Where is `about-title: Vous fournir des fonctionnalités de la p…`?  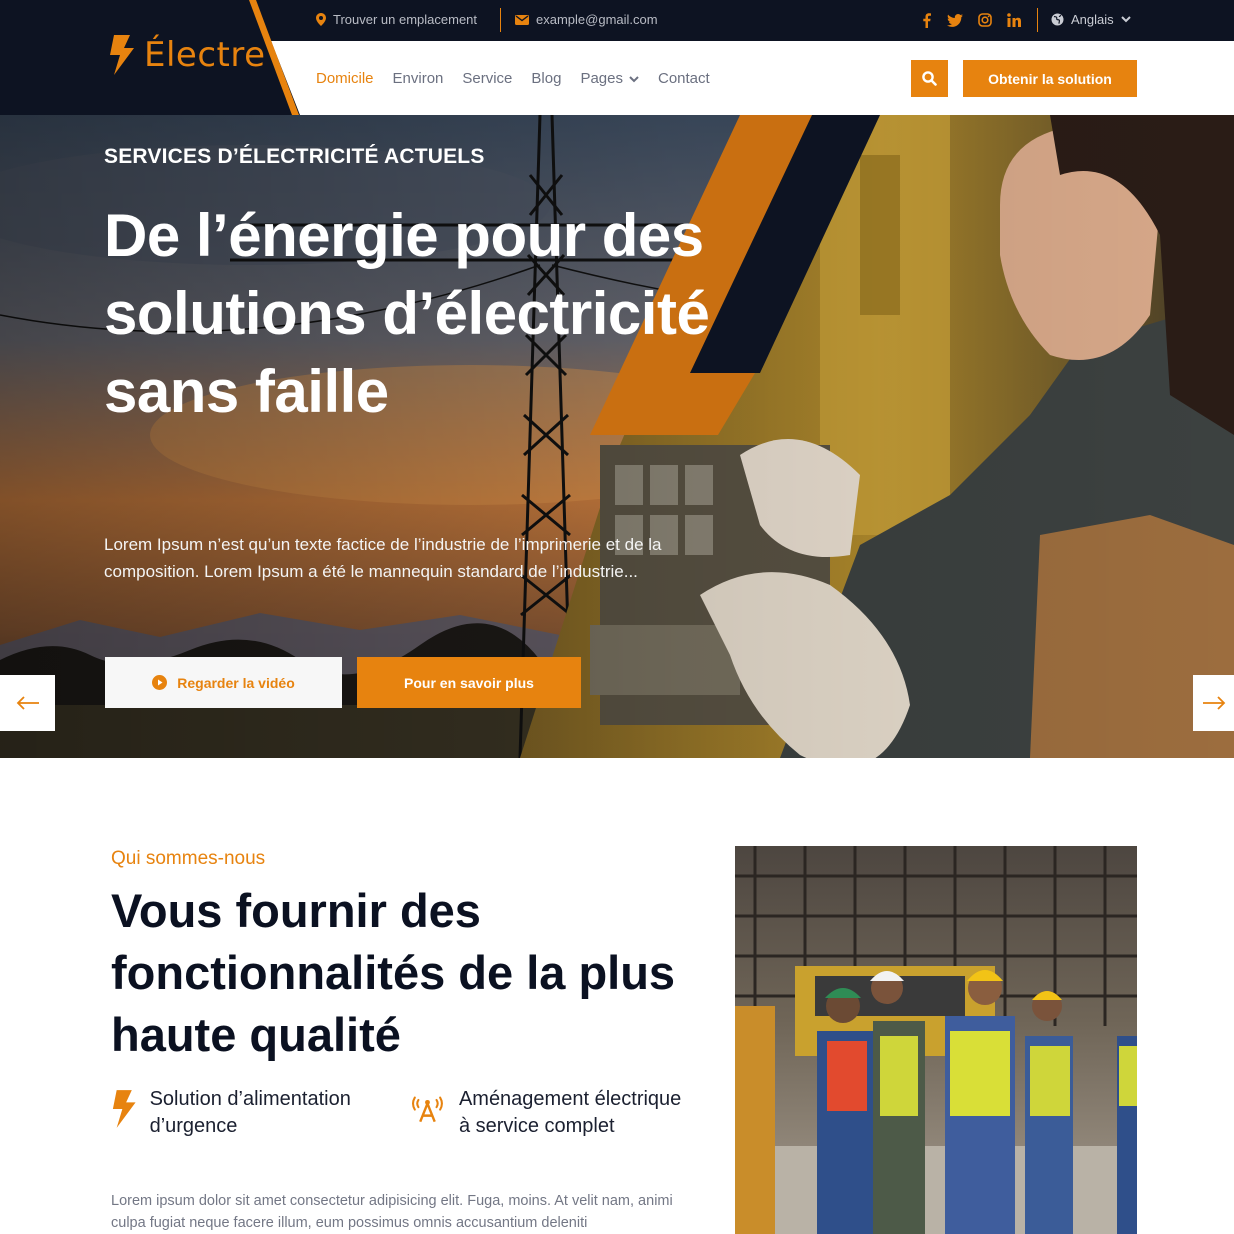 about-title: Vous fournir des fonctionnalités de la p… is located at coordinates (393, 972).